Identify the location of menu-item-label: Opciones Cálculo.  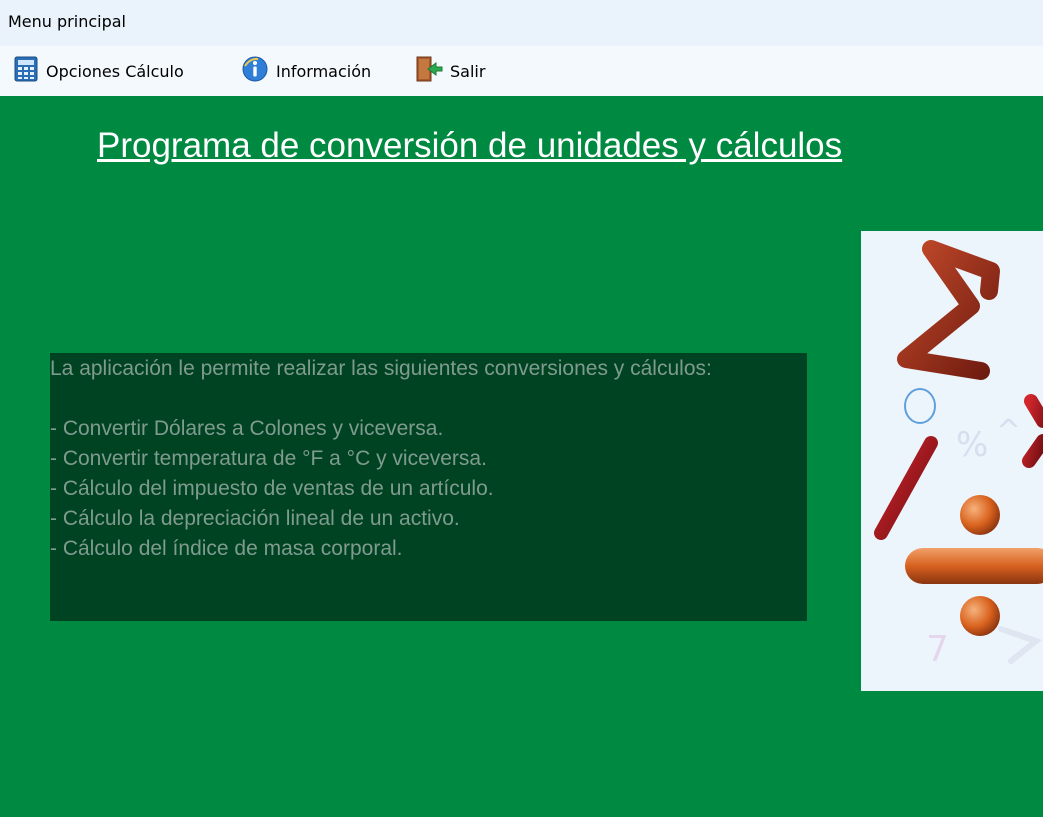
(115, 71).